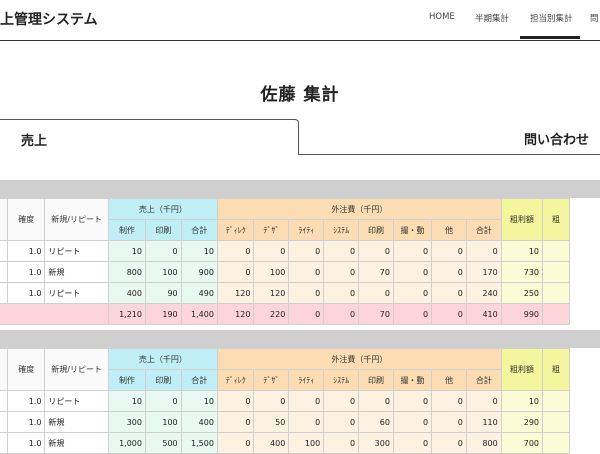  I want to click on cell-sales: 1,400, so click(199, 314).